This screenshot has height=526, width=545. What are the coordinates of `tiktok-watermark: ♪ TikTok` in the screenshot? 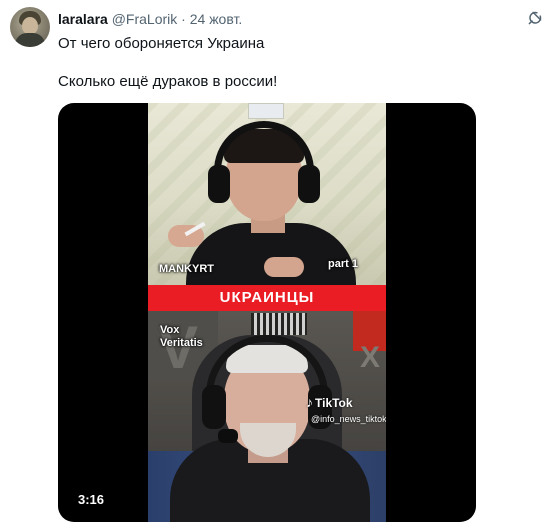 It's located at (329, 402).